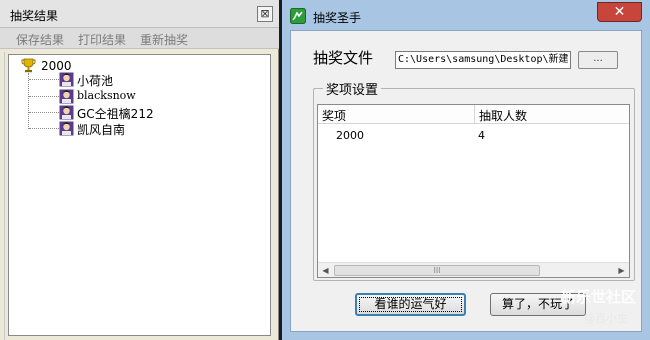  I want to click on dialog-titlebar: 抽奖圣手 ✕, so click(466, 16).